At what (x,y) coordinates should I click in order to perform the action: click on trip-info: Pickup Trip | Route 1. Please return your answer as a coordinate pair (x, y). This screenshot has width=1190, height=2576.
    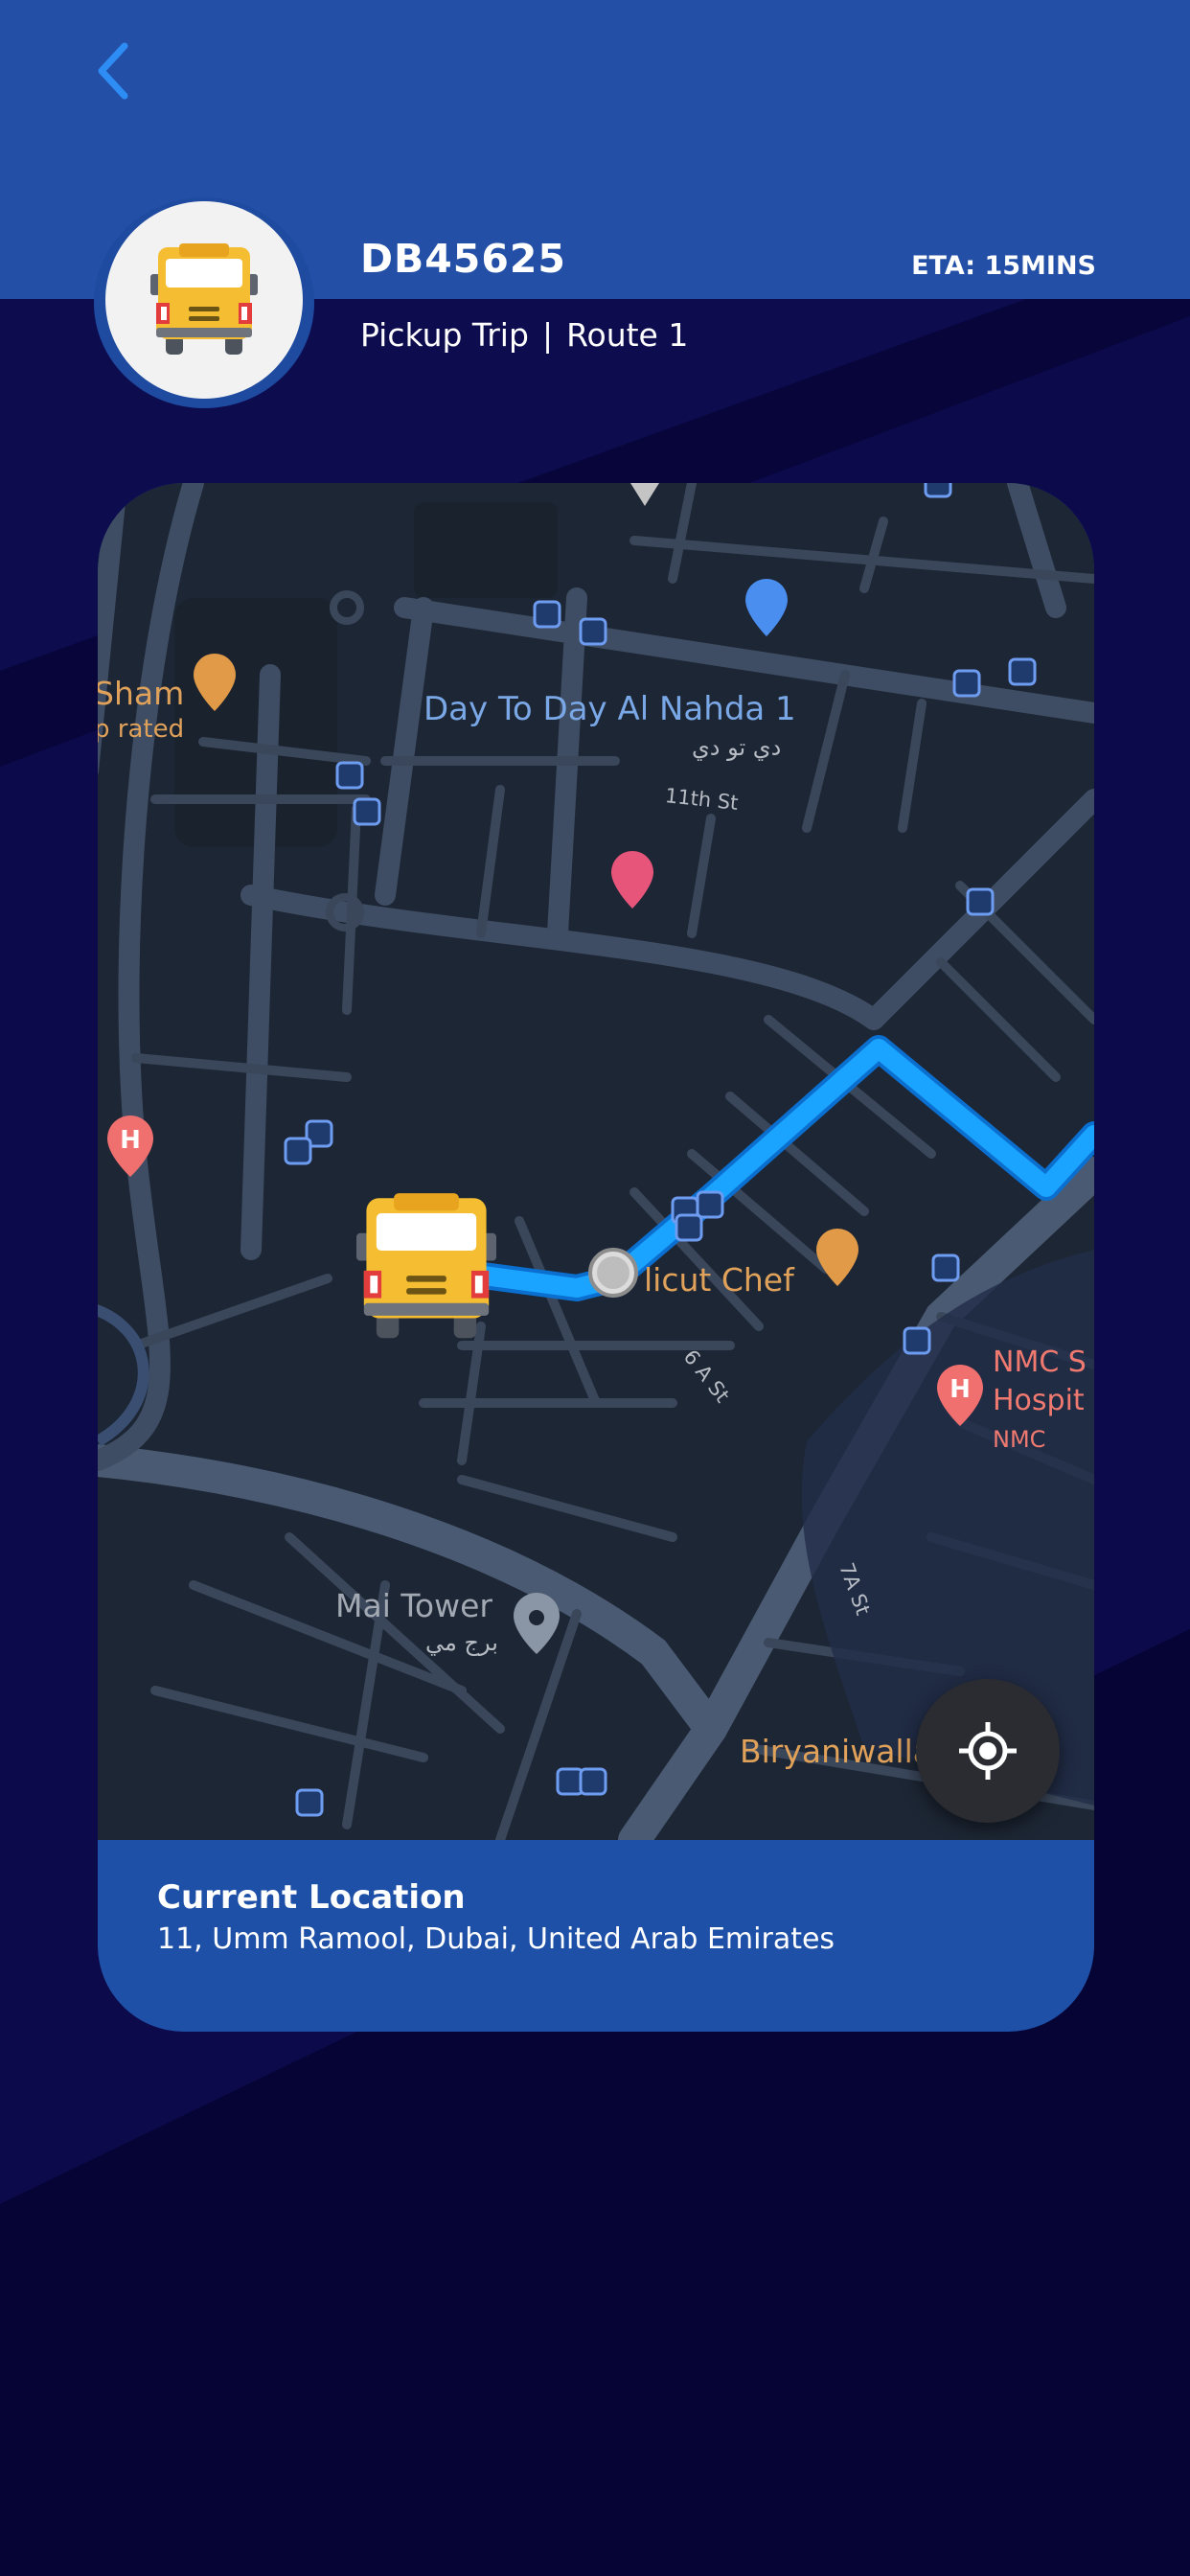
    Looking at the image, I should click on (524, 335).